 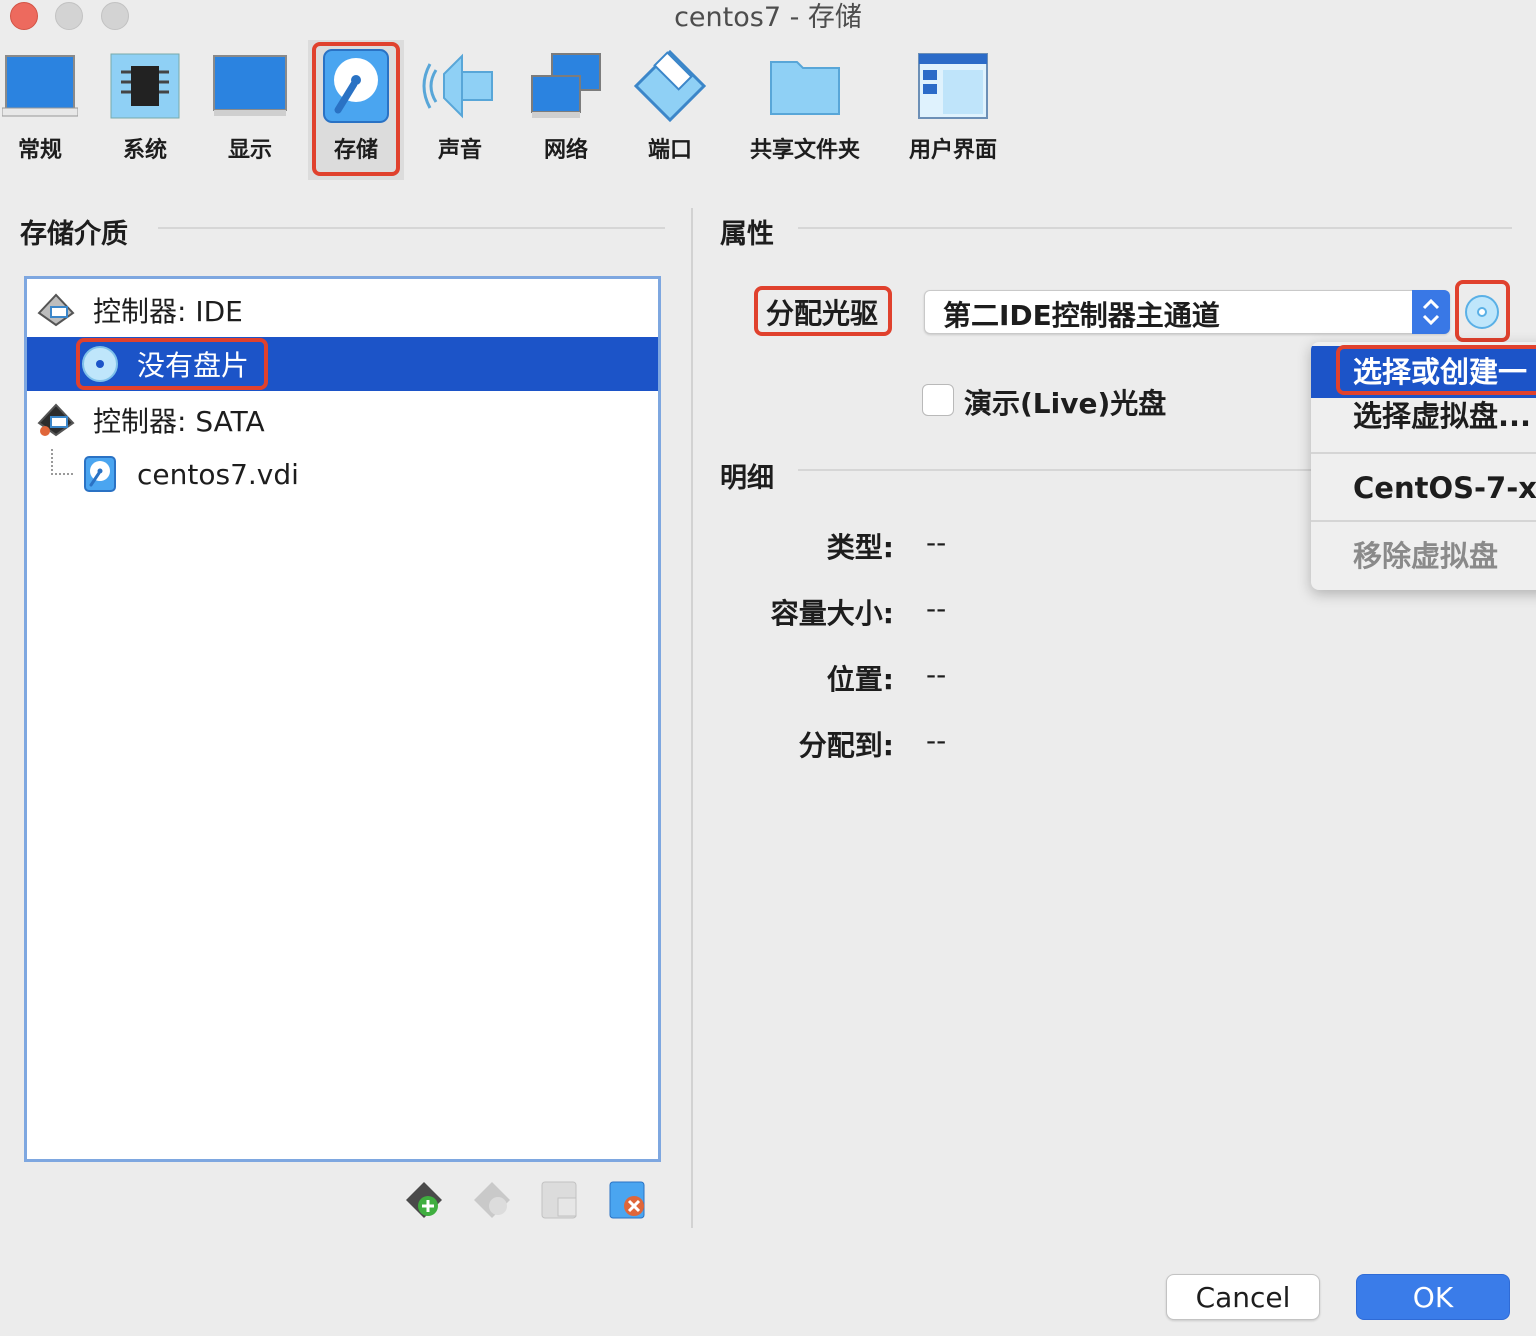 What do you see at coordinates (953, 86) in the screenshot?
I see `window-layout-icon` at bounding box center [953, 86].